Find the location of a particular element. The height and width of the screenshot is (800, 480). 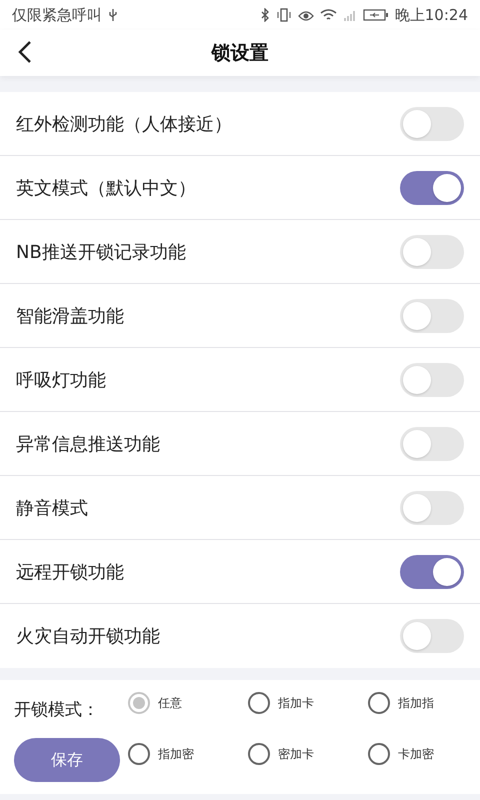

setting-label: 红外检测功能（人体接近） is located at coordinates (124, 124).